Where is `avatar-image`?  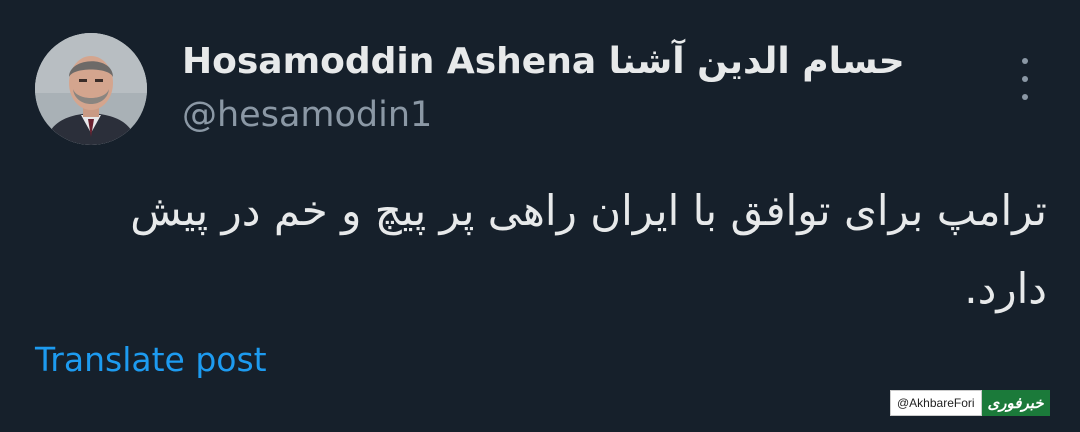 avatar-image is located at coordinates (91, 89).